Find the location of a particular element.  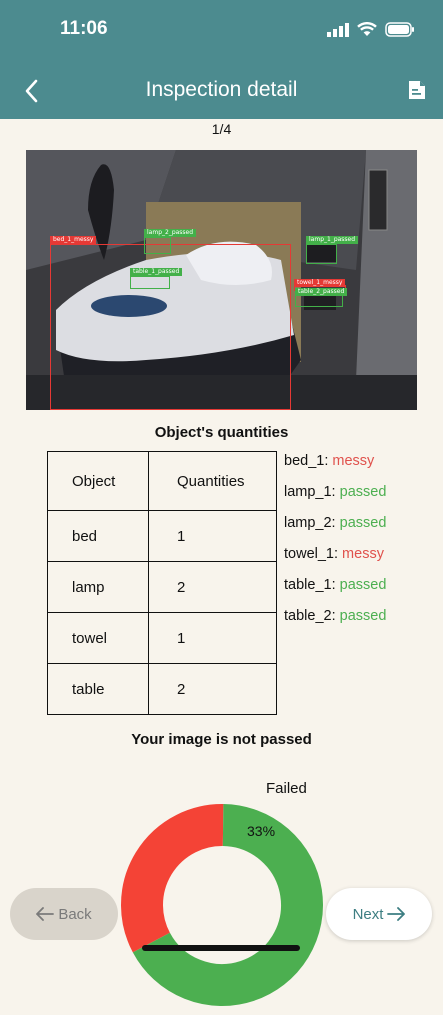

table-row: towel 1 is located at coordinates (162, 638).